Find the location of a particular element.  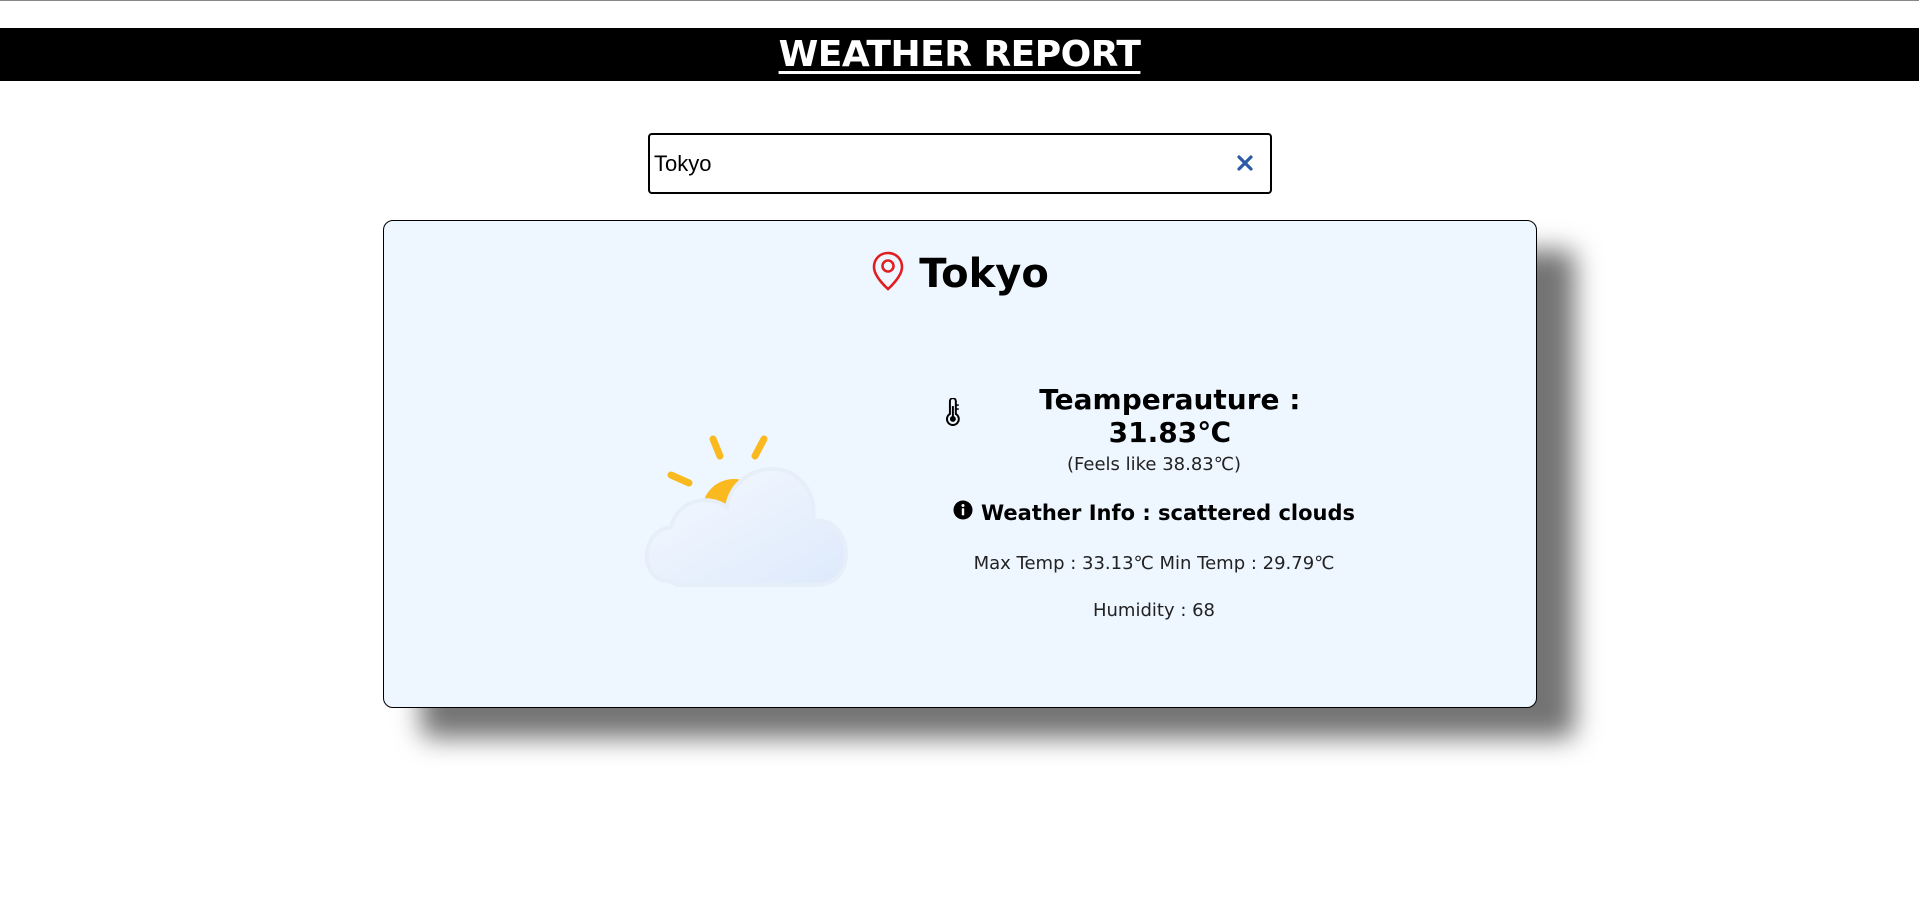

thermometer-icon is located at coordinates (952, 412).